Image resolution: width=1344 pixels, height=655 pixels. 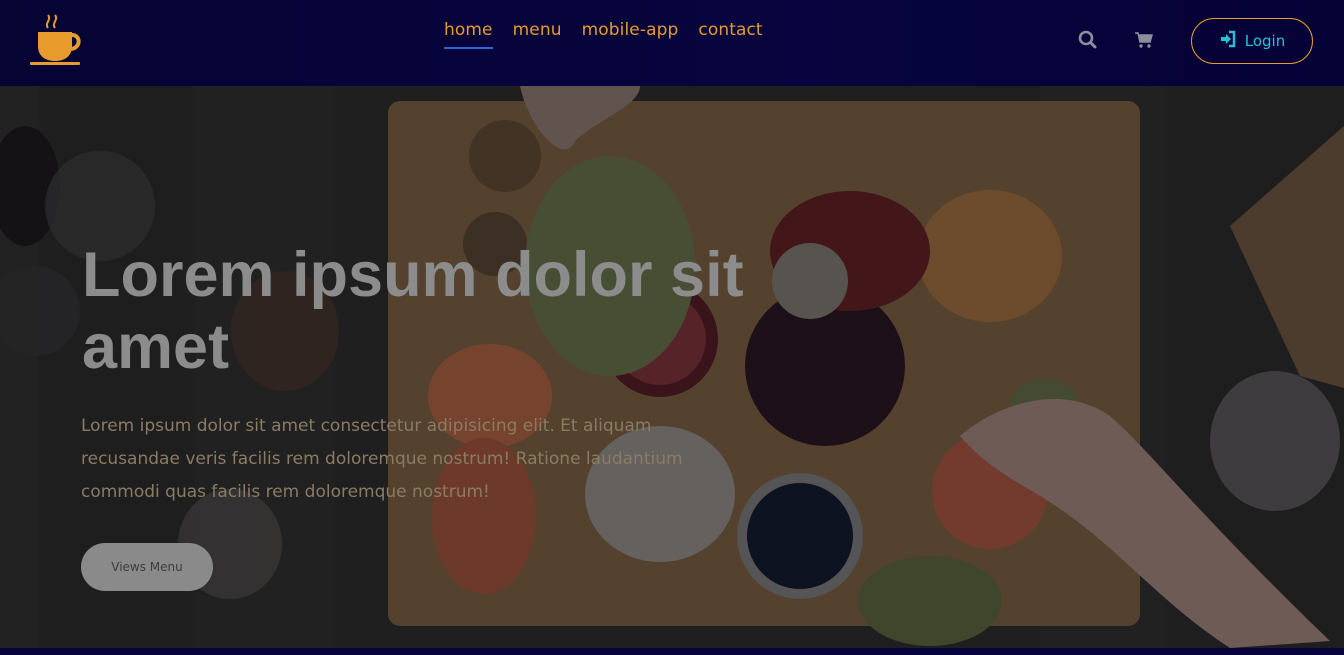 I want to click on cart-icon, so click(x=1144, y=40).